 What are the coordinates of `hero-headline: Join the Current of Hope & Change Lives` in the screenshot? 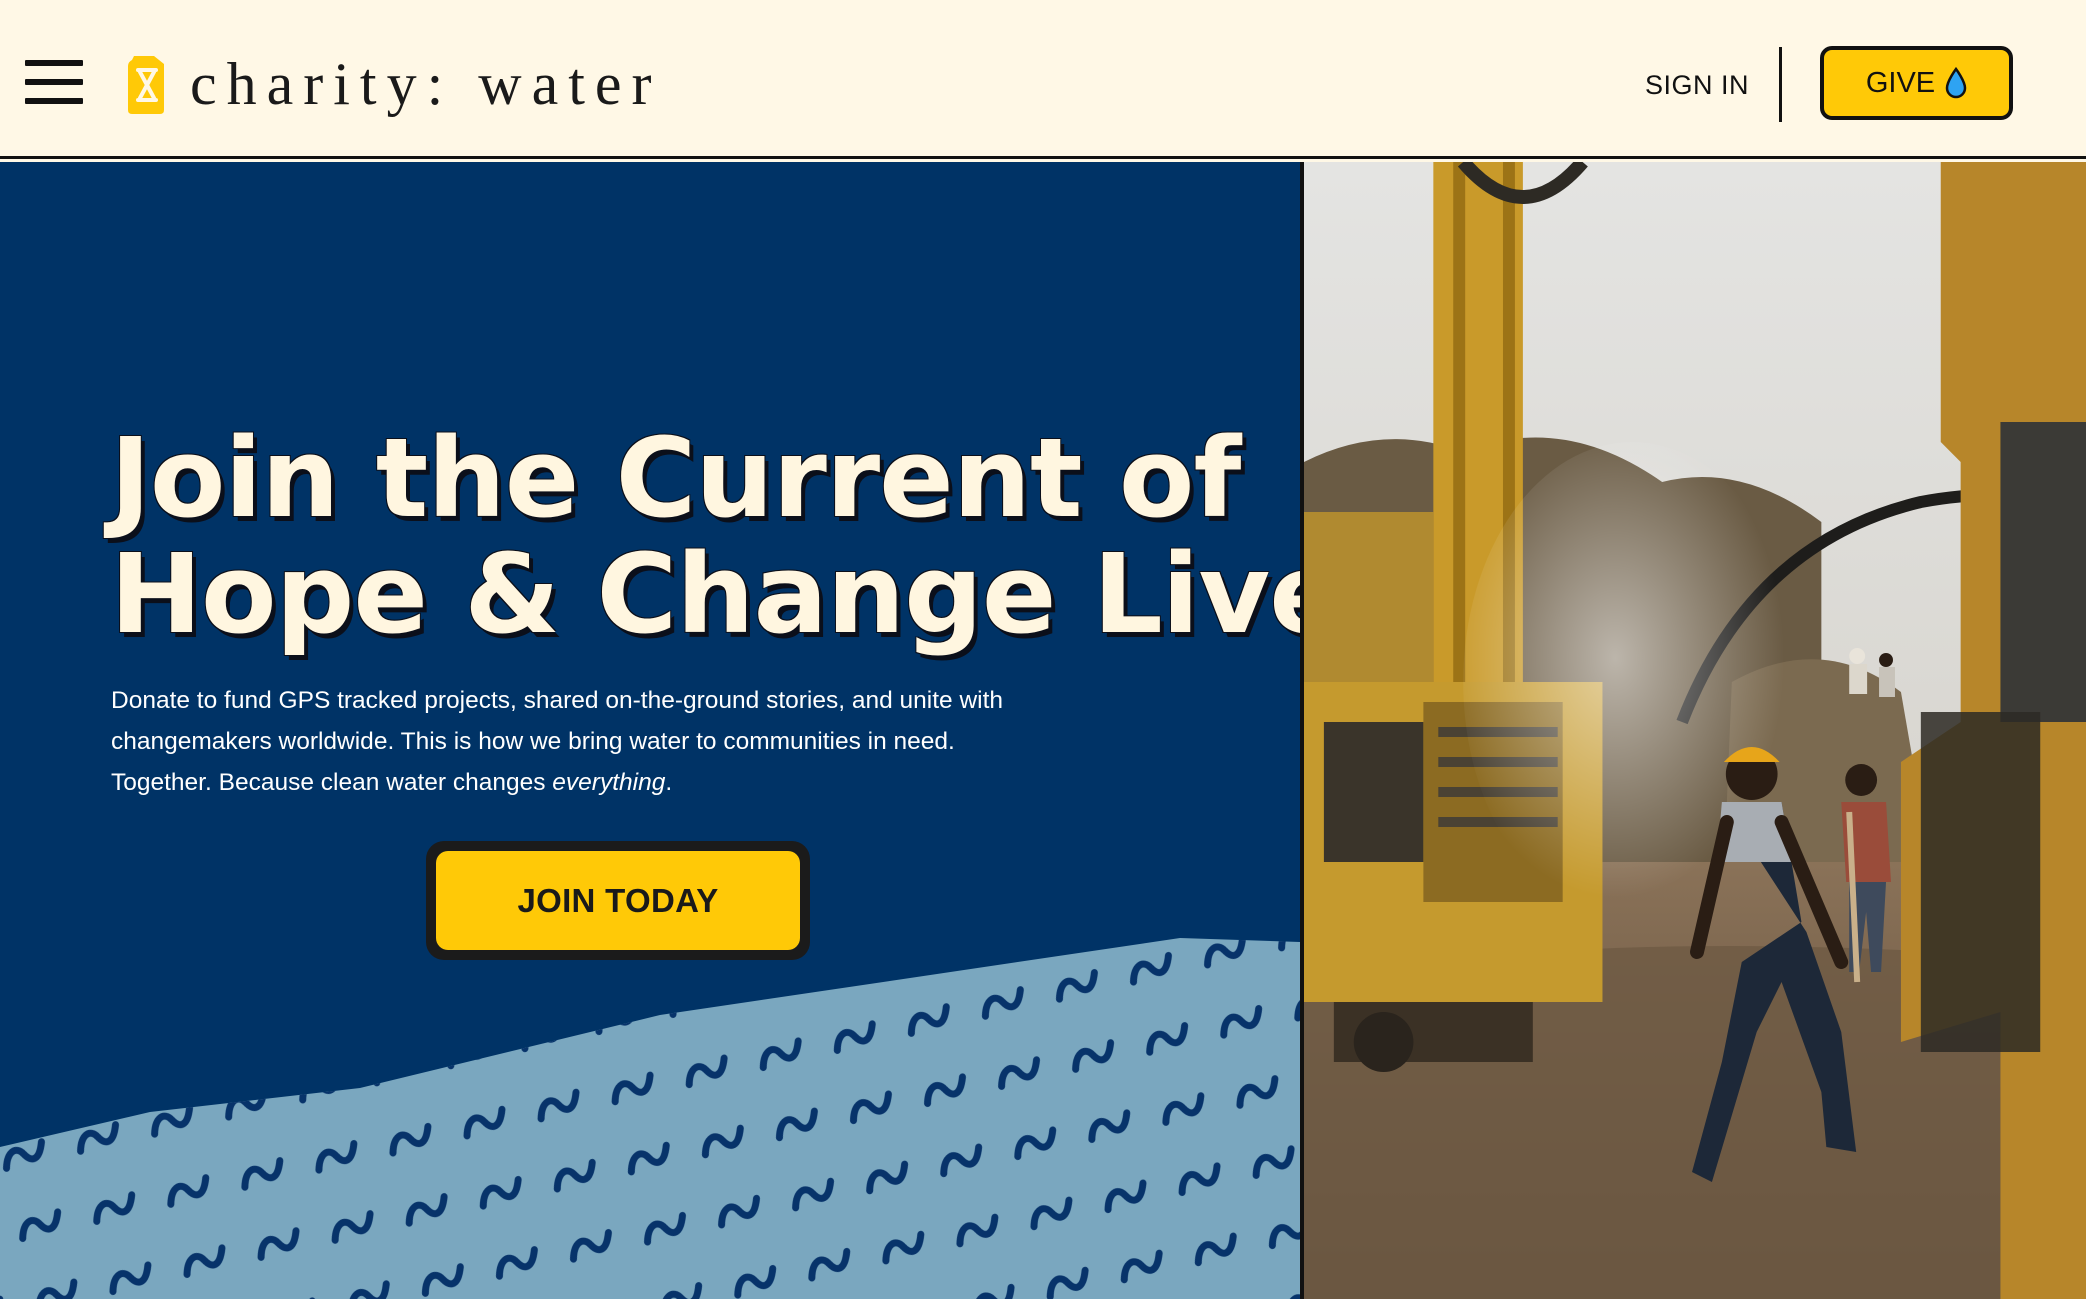 It's located at (705, 536).